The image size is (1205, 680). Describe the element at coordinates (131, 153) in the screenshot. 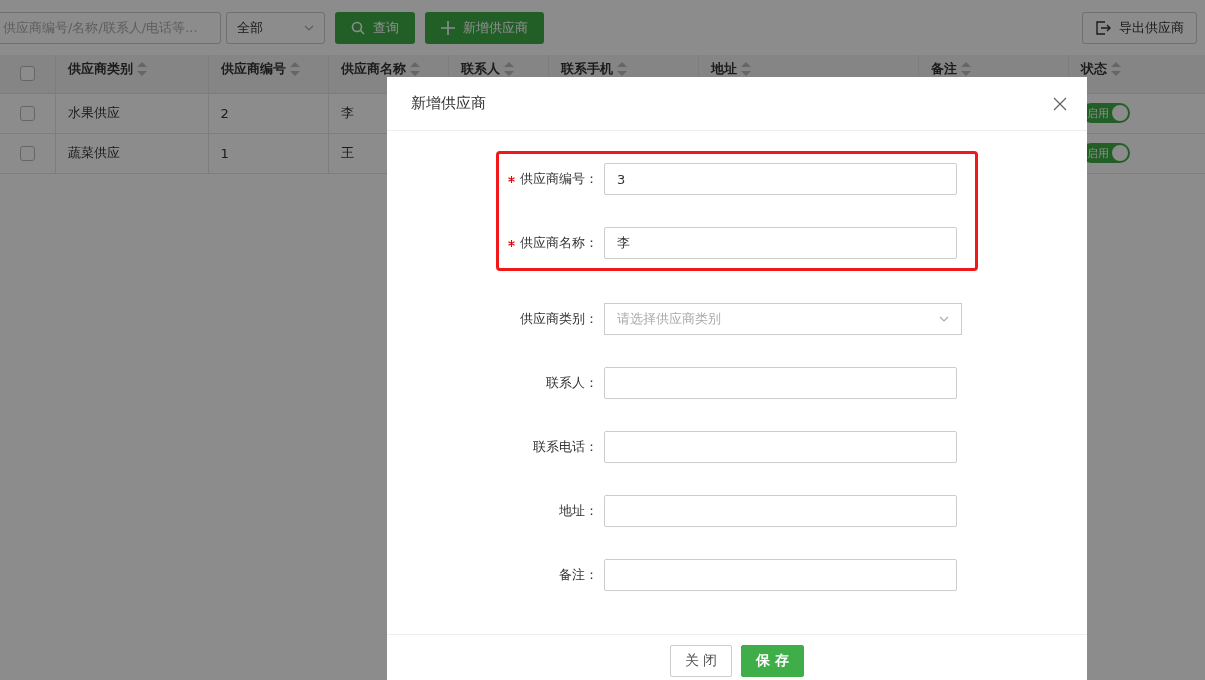

I see `table-cell: 蔬菜供应` at that location.